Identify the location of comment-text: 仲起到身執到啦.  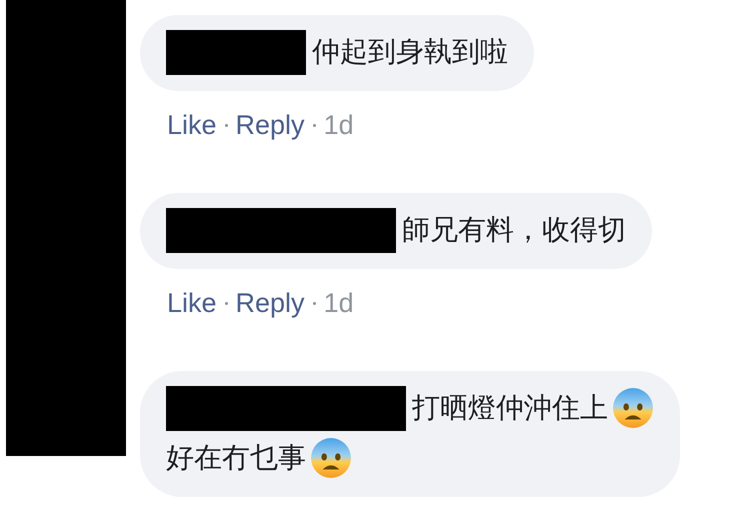
(410, 52).